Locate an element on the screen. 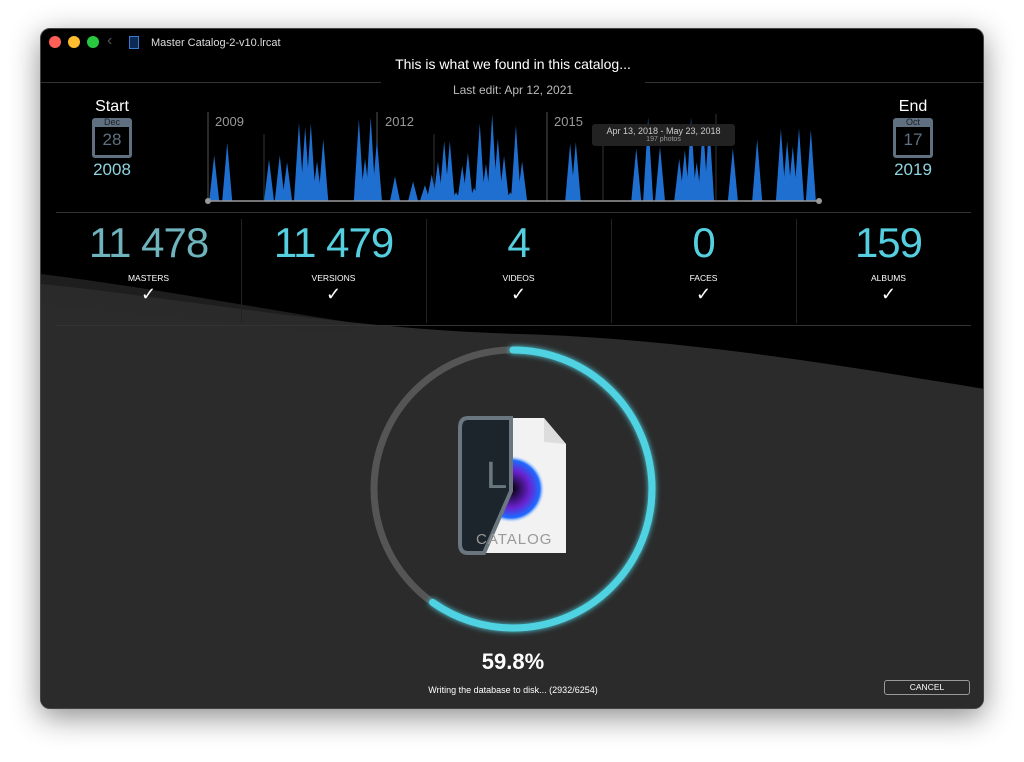 The image size is (1024, 762). stat-label: VERSIONS is located at coordinates (333, 278).